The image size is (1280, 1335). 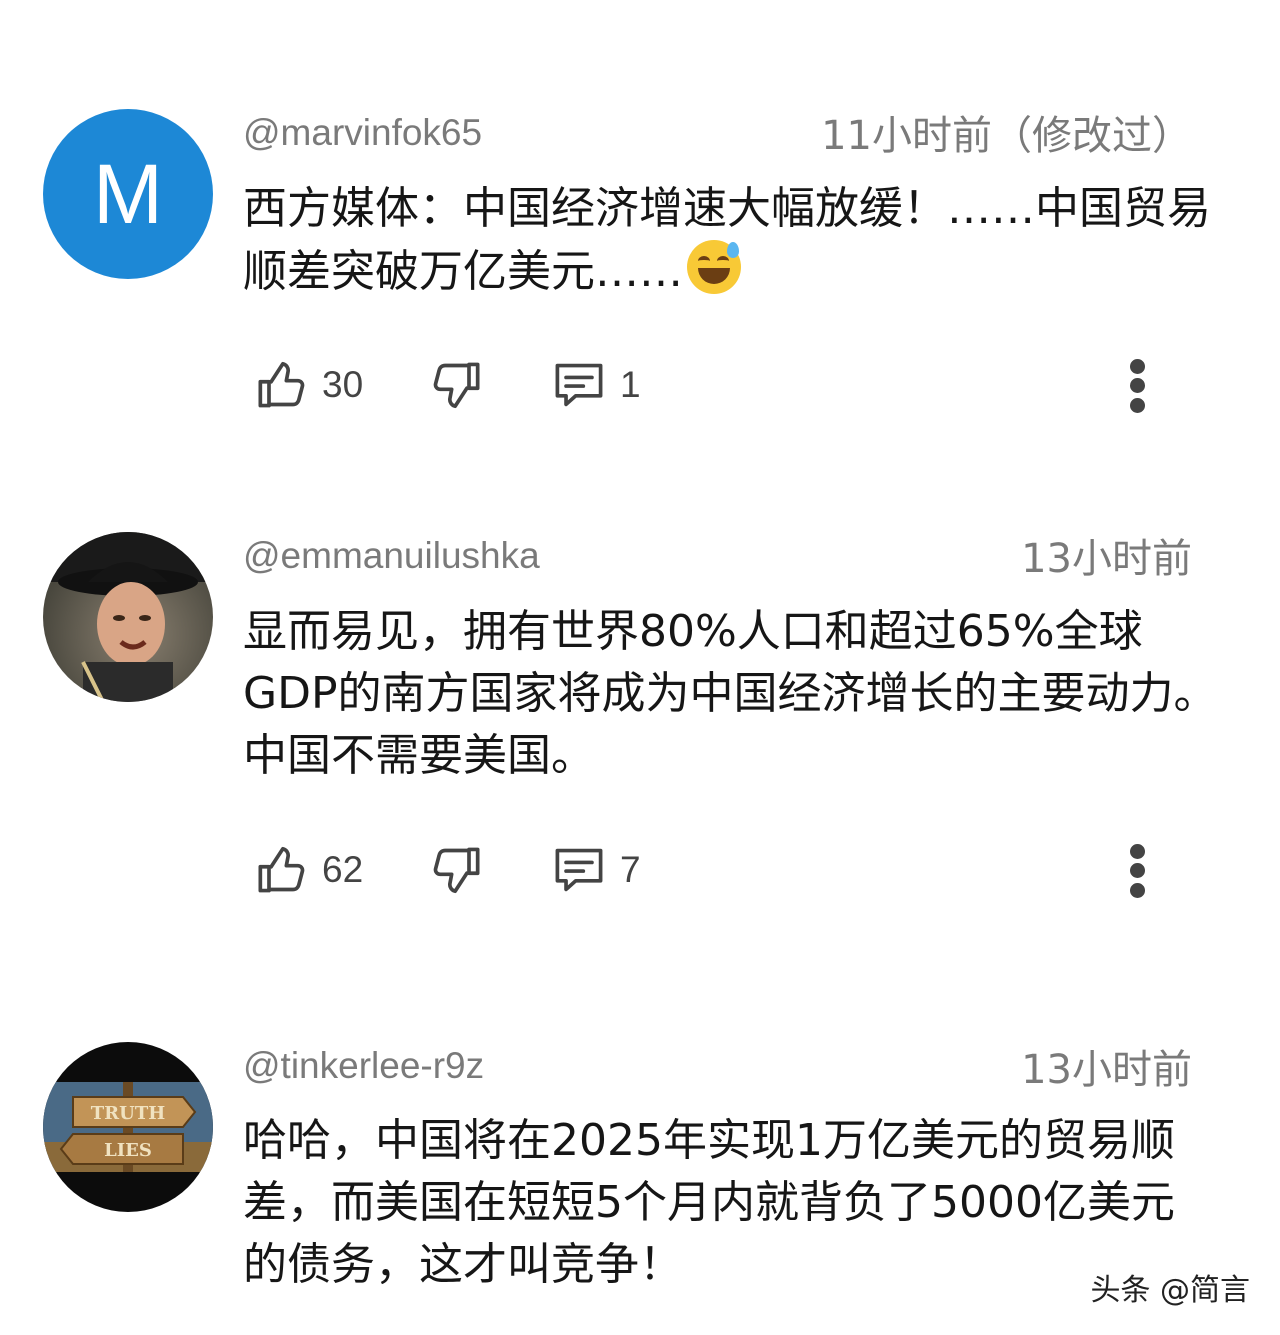 What do you see at coordinates (128, 1150) in the screenshot?
I see `sign-lies-label: LIES` at bounding box center [128, 1150].